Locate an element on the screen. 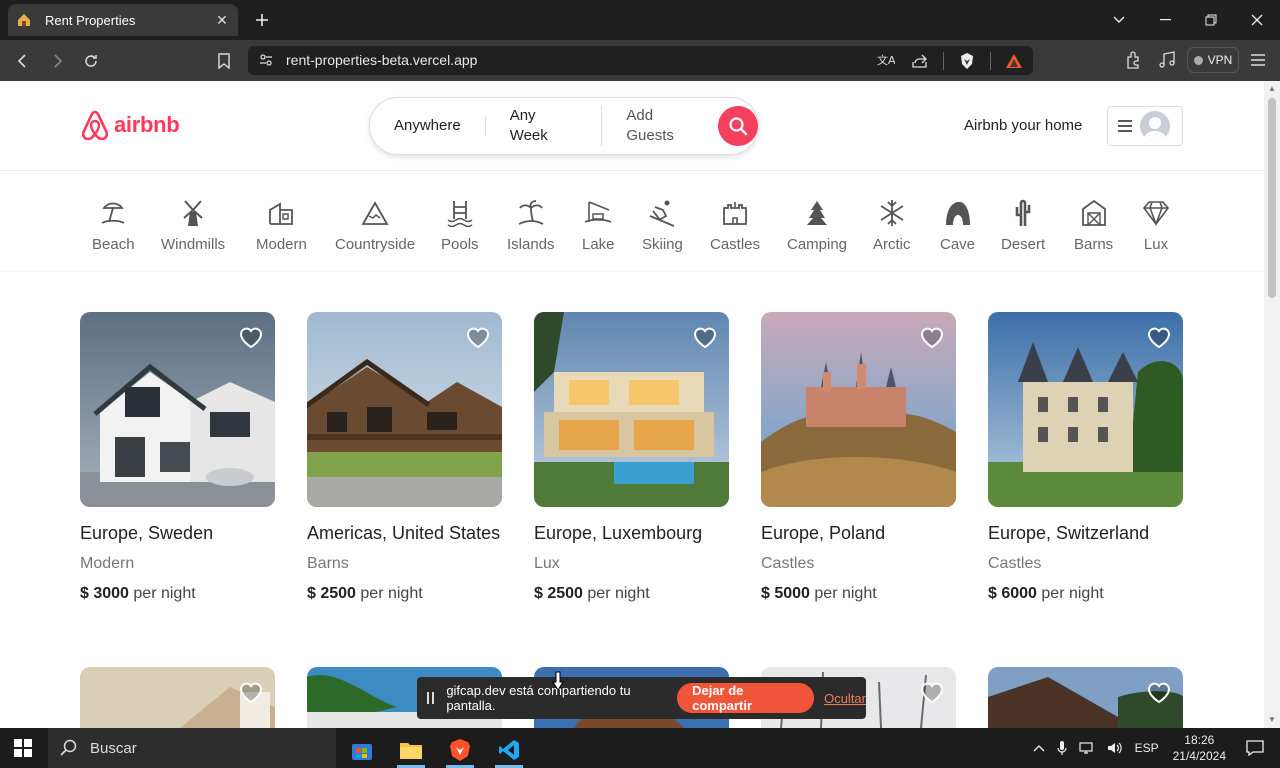 Image resolution: width=1280 pixels, height=768 pixels. search-button is located at coordinates (738, 126).